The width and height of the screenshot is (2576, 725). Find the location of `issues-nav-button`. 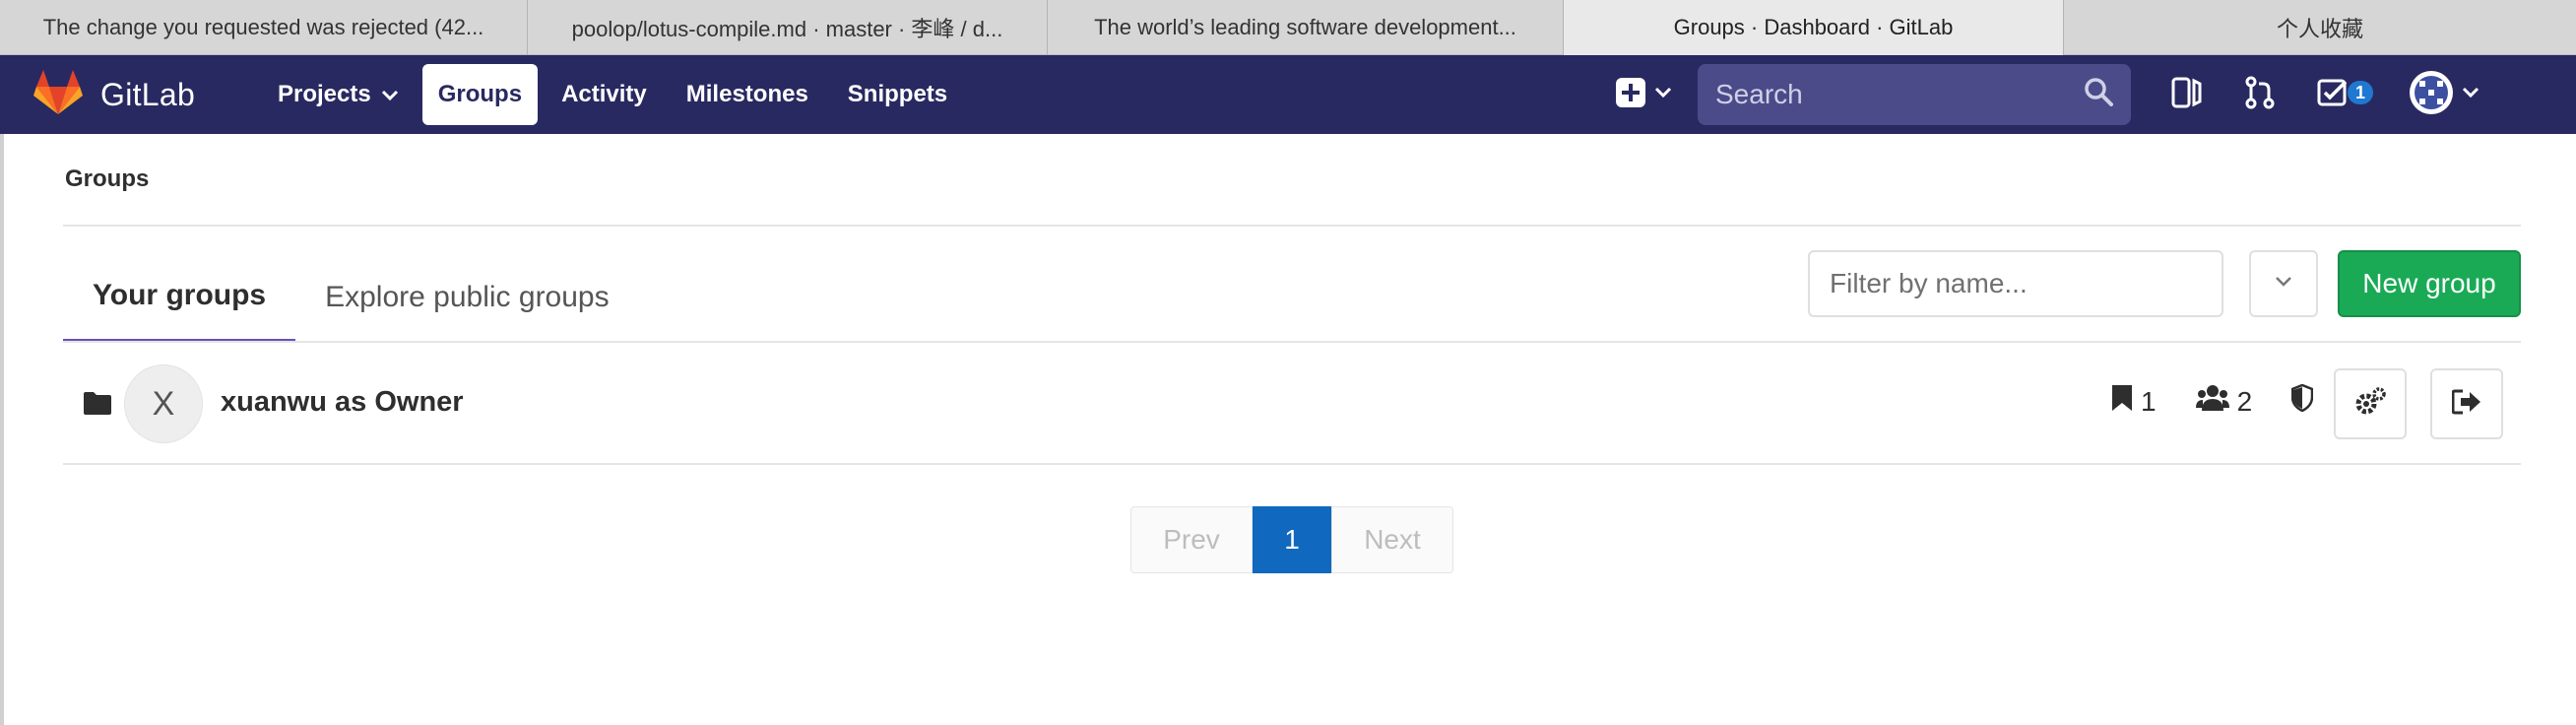

issues-nav-button is located at coordinates (2187, 95).